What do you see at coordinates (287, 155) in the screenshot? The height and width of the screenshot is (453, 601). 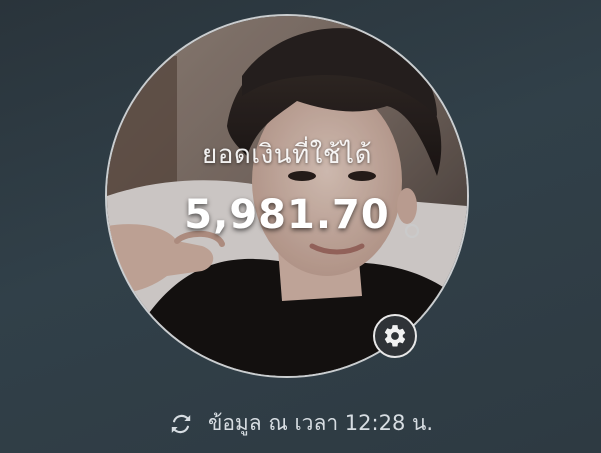 I see `available-balance-label: ยอดเงินที่ใช้ได้` at bounding box center [287, 155].